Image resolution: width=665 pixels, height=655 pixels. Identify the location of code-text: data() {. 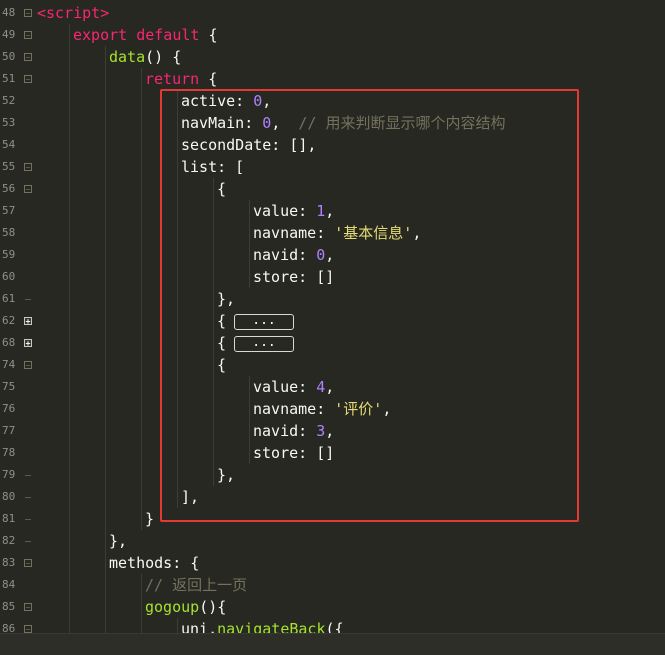
(145, 57).